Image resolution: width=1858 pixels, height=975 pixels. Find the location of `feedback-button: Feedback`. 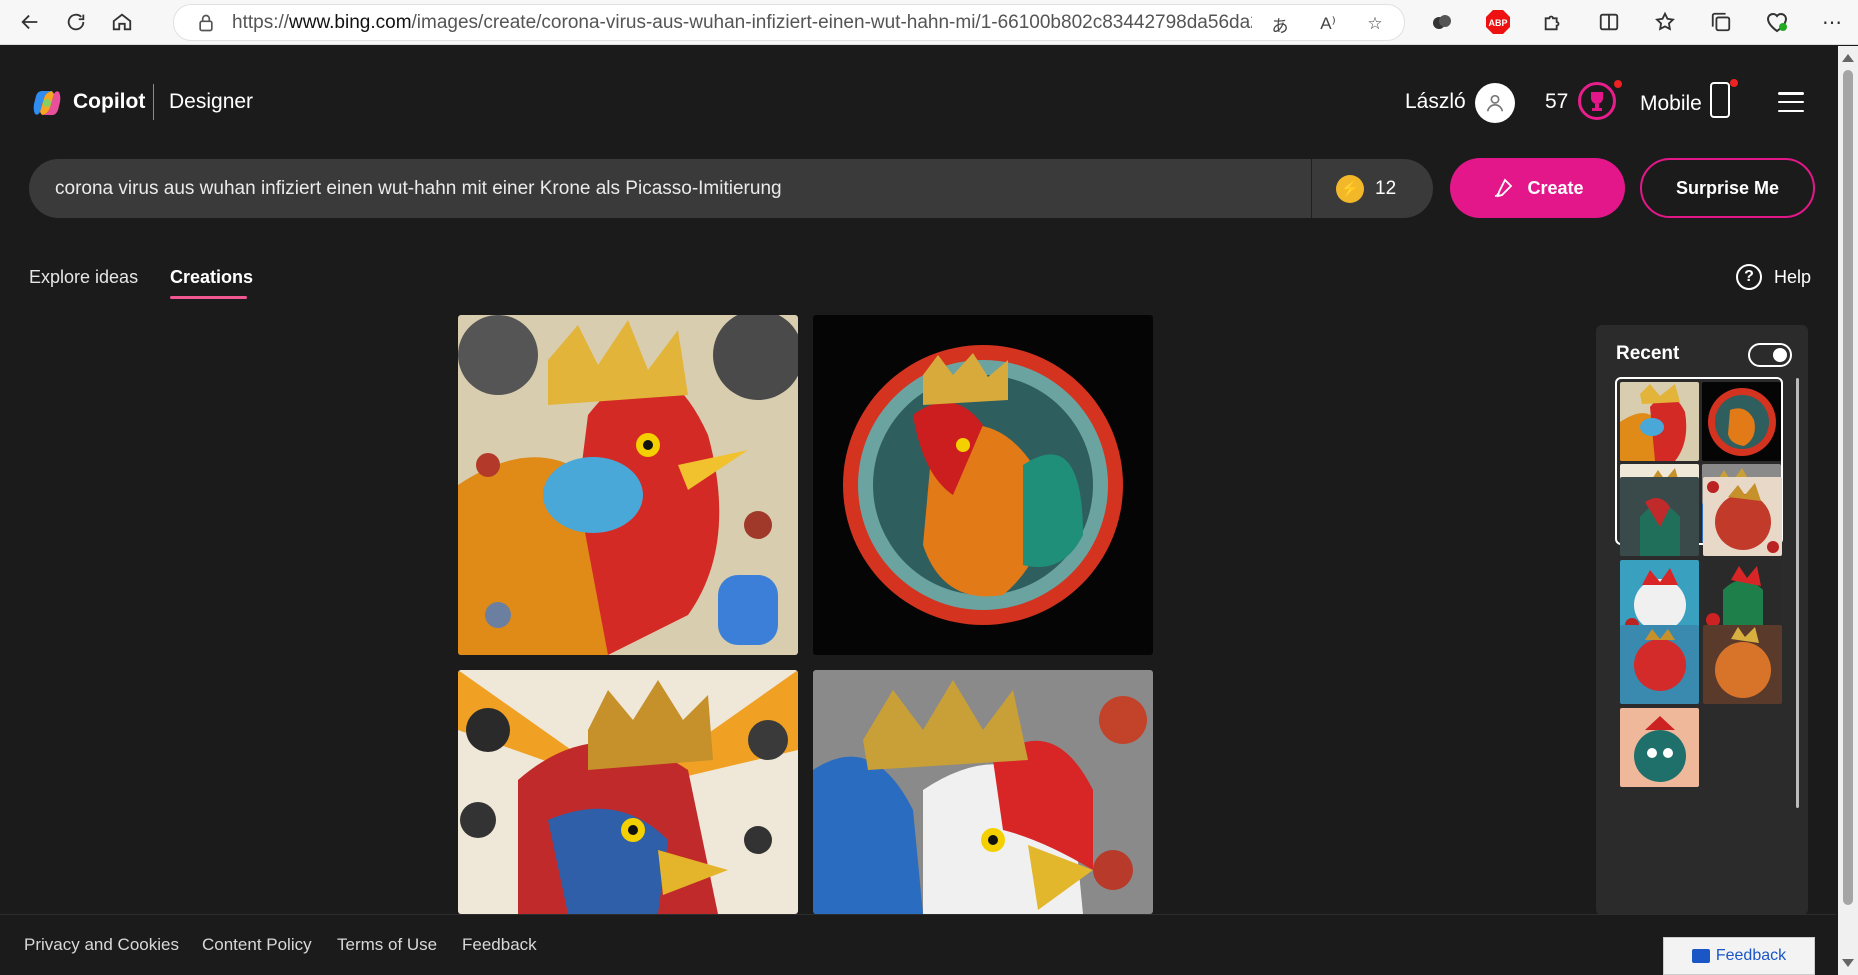

feedback-button: Feedback is located at coordinates (1739, 956).